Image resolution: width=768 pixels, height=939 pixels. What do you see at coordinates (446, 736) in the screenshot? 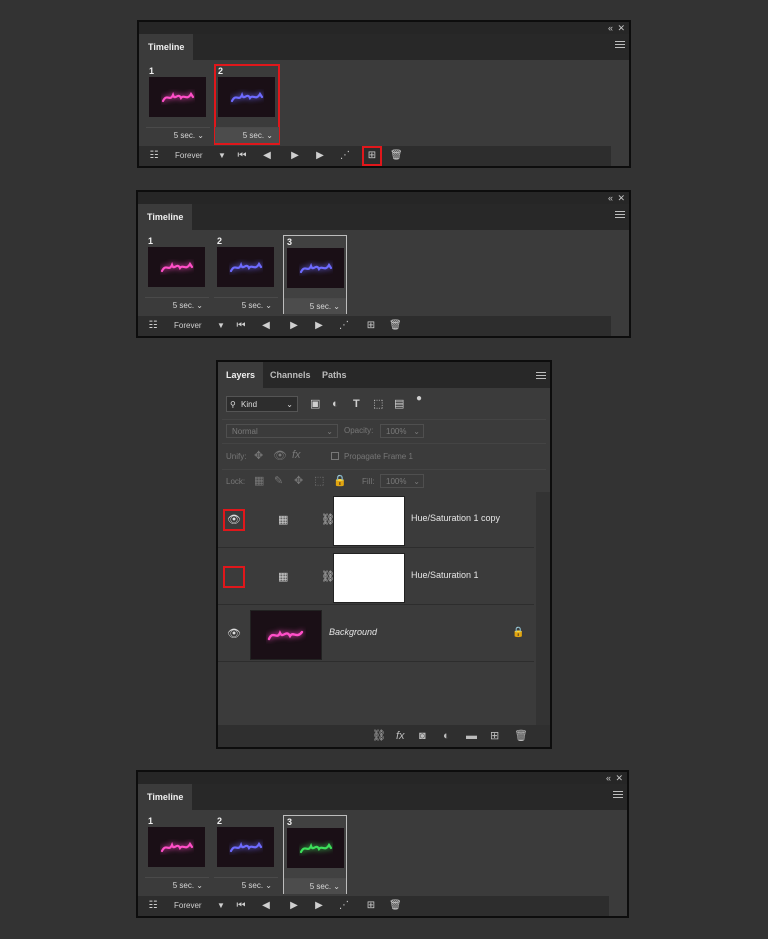
I see `new-adjustment-icon: ◐` at bounding box center [446, 736].